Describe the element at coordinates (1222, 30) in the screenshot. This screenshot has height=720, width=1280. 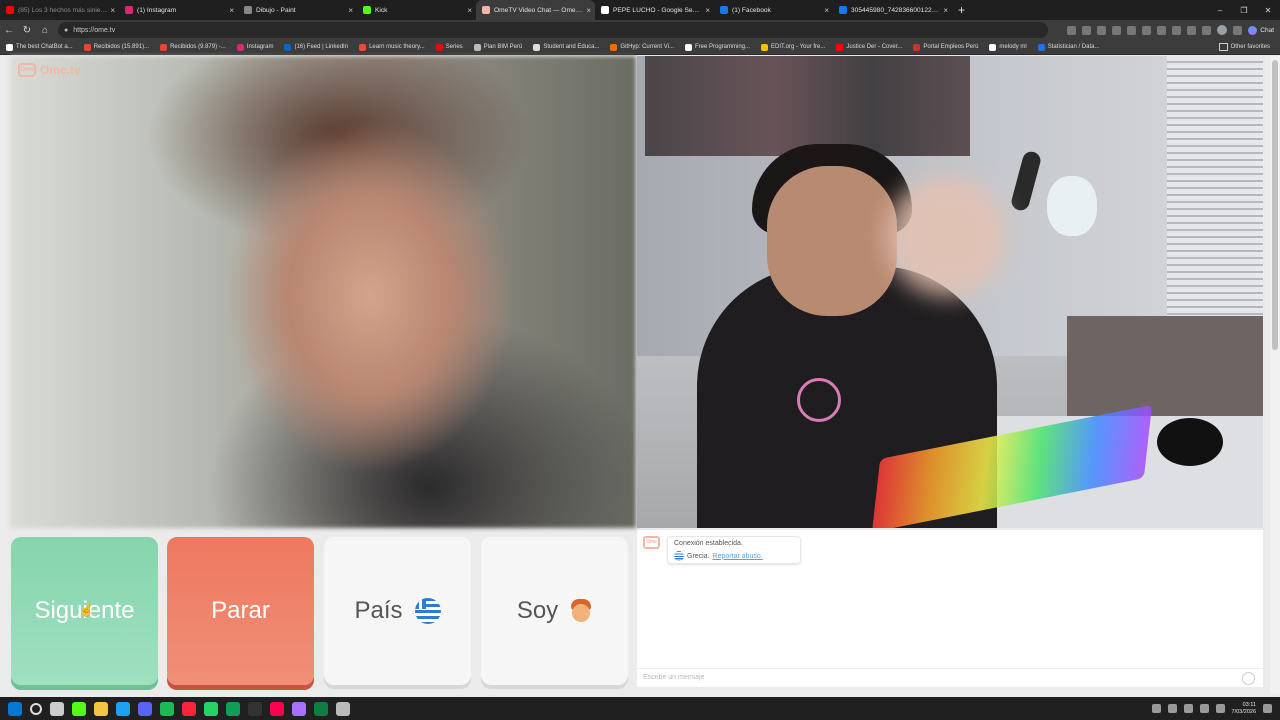
I see `profile-avatar` at that location.